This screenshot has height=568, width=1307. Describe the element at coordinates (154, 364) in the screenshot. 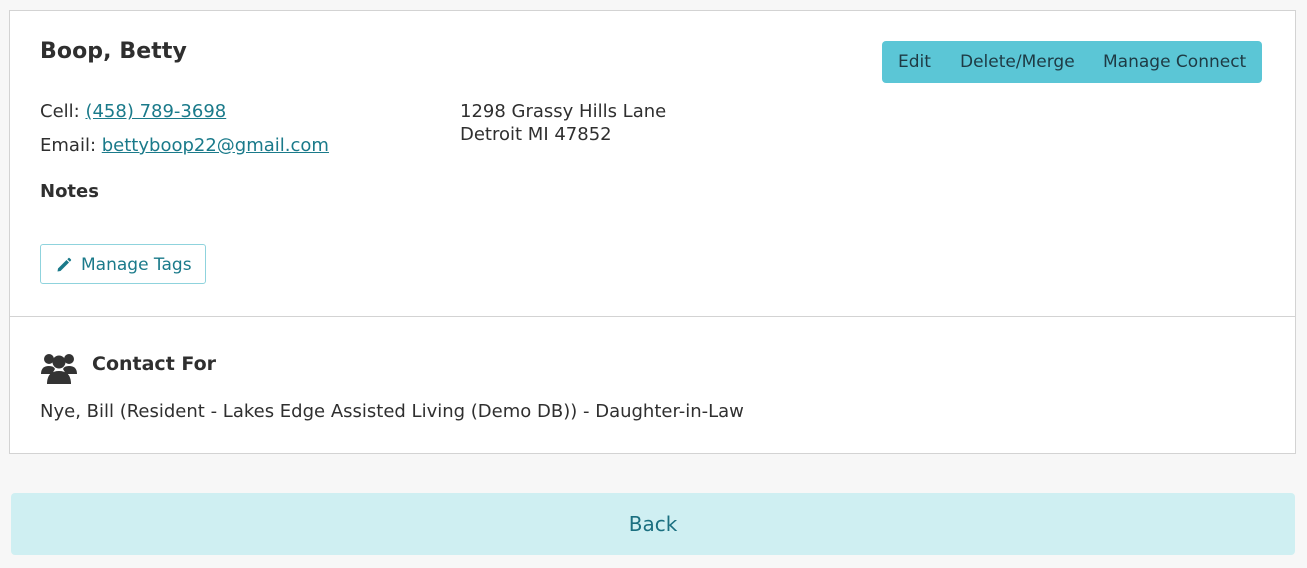

I see `contact-for-title: Contact For` at that location.